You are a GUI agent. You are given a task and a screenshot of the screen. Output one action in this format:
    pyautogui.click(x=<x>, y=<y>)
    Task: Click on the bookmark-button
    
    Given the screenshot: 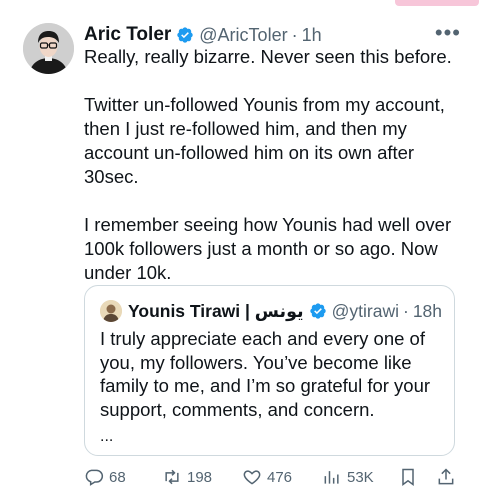 What is the action you would take?
    pyautogui.click(x=410, y=477)
    